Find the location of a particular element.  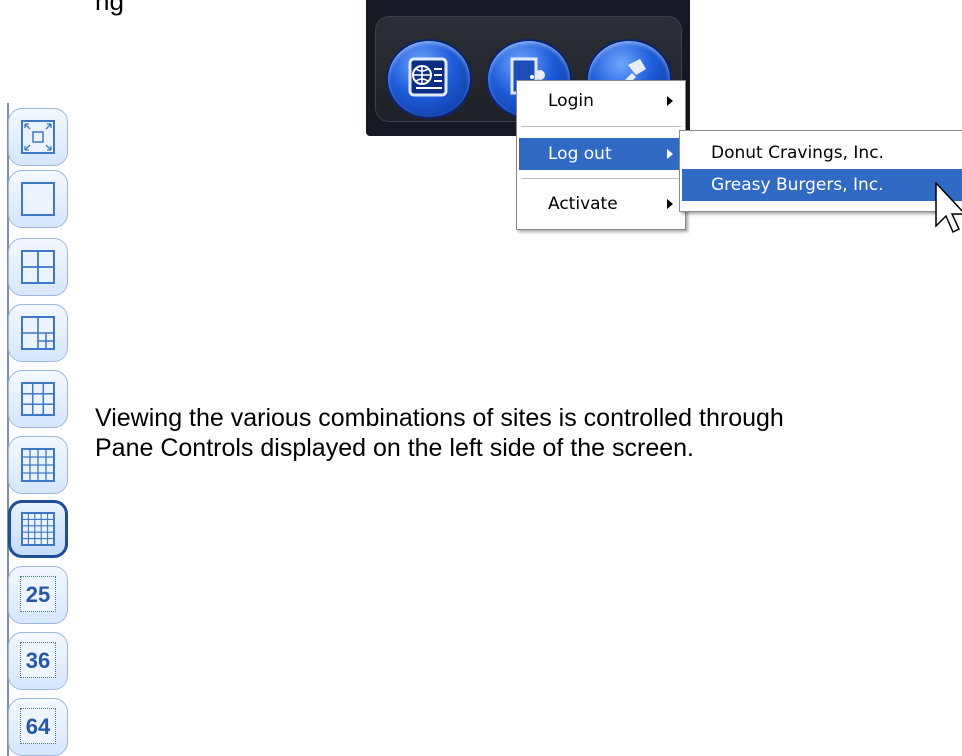

submenu-item-label: Greasy Burgers, Inc. is located at coordinates (797, 185).